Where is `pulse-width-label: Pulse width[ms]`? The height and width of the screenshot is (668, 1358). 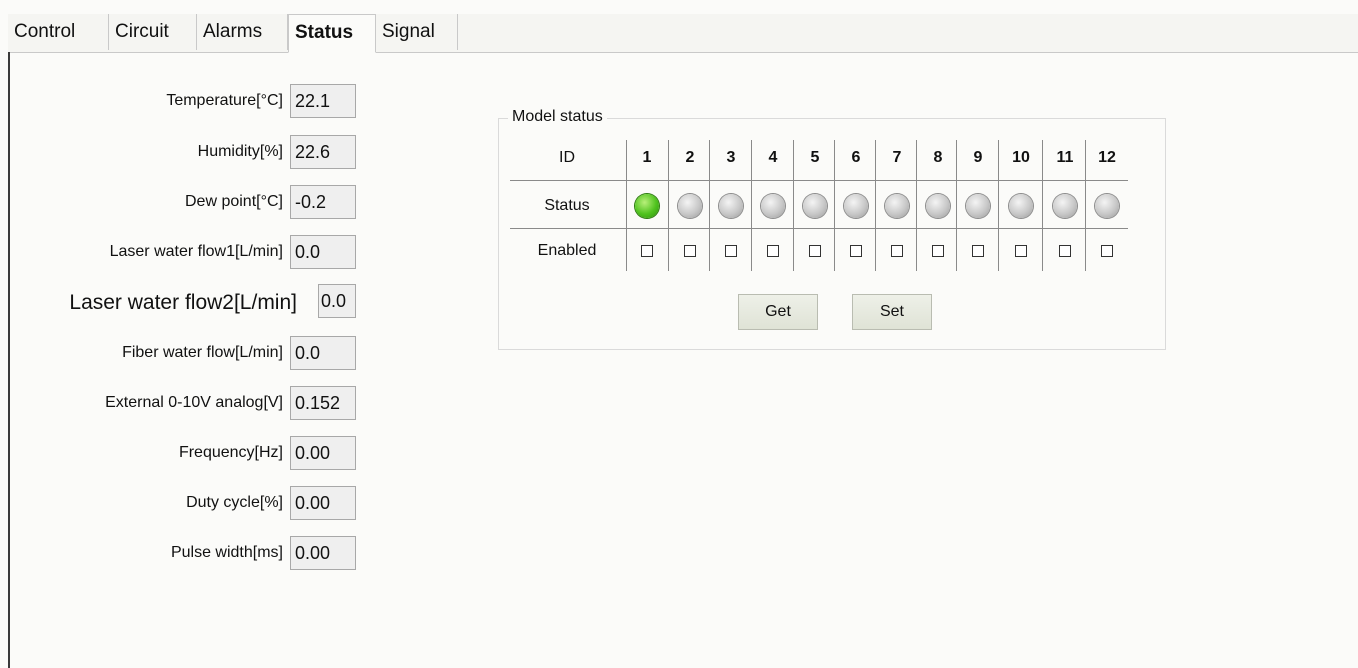 pulse-width-label: Pulse width[ms] is located at coordinates (226, 552).